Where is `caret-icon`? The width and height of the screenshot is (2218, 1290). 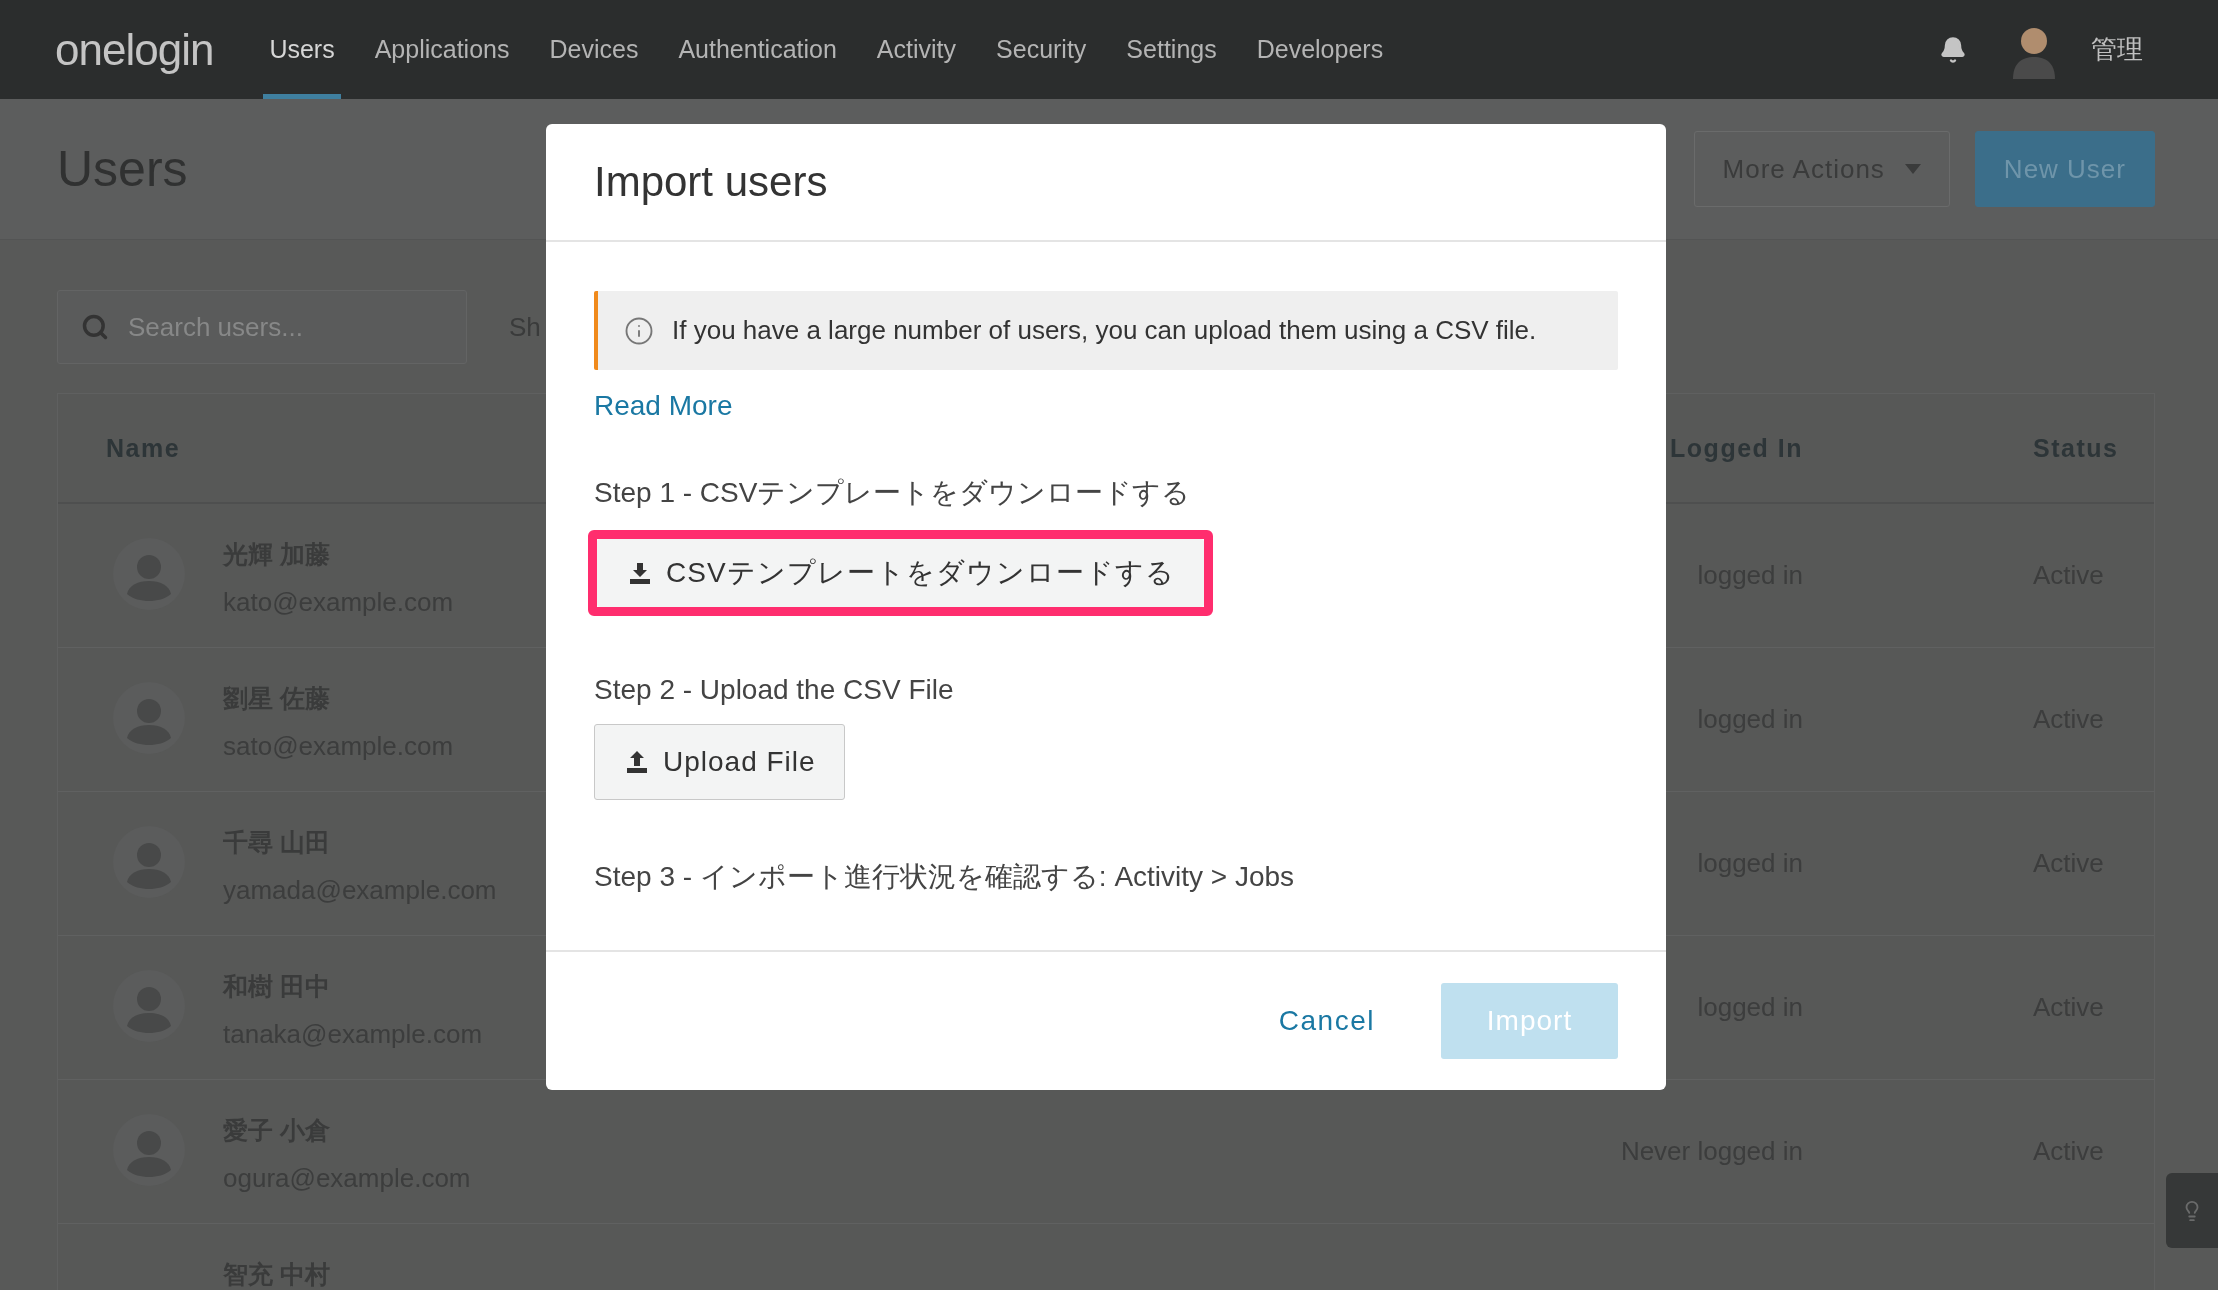 caret-icon is located at coordinates (1912, 169).